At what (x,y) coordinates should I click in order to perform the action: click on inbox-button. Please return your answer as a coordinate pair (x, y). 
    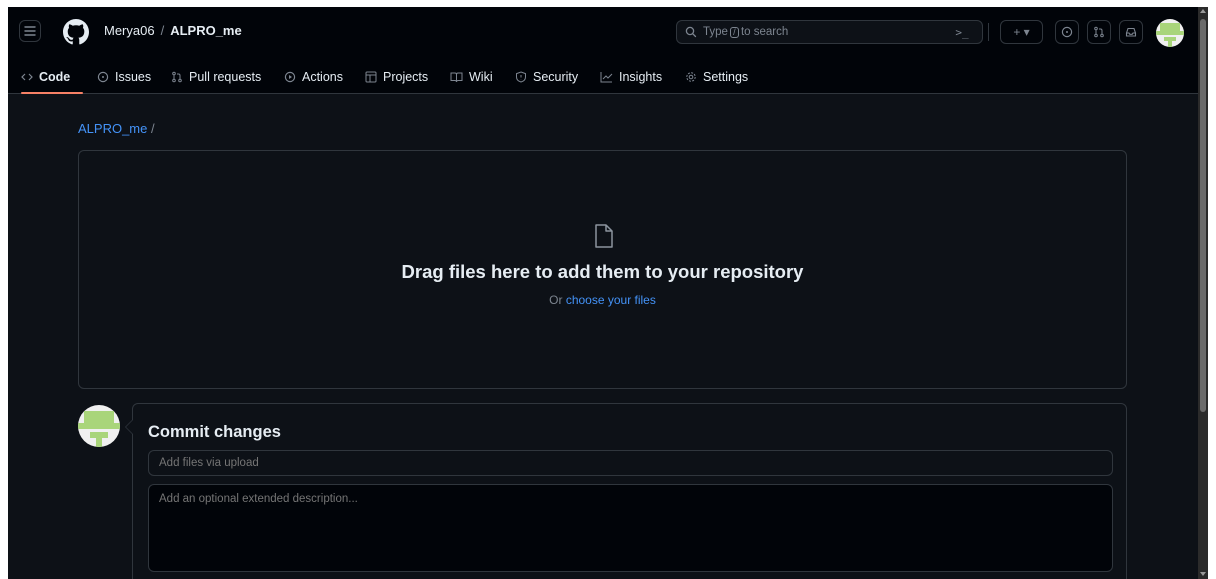
    Looking at the image, I should click on (1131, 32).